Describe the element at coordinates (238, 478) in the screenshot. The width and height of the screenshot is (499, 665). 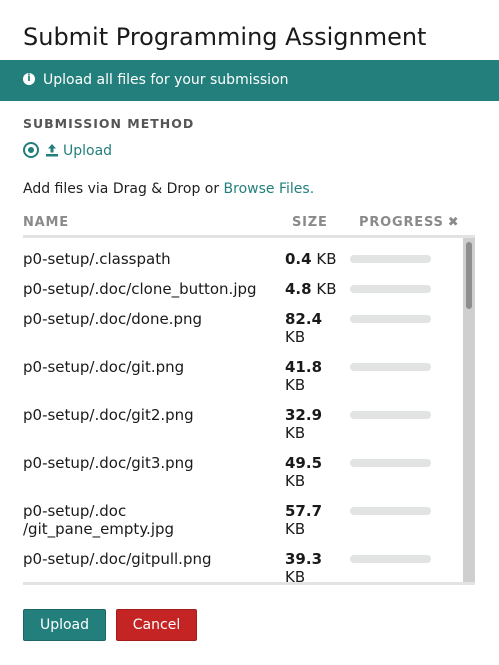
I see `file-row: p0-setup/.doc/git3.png 49.5 KB` at that location.